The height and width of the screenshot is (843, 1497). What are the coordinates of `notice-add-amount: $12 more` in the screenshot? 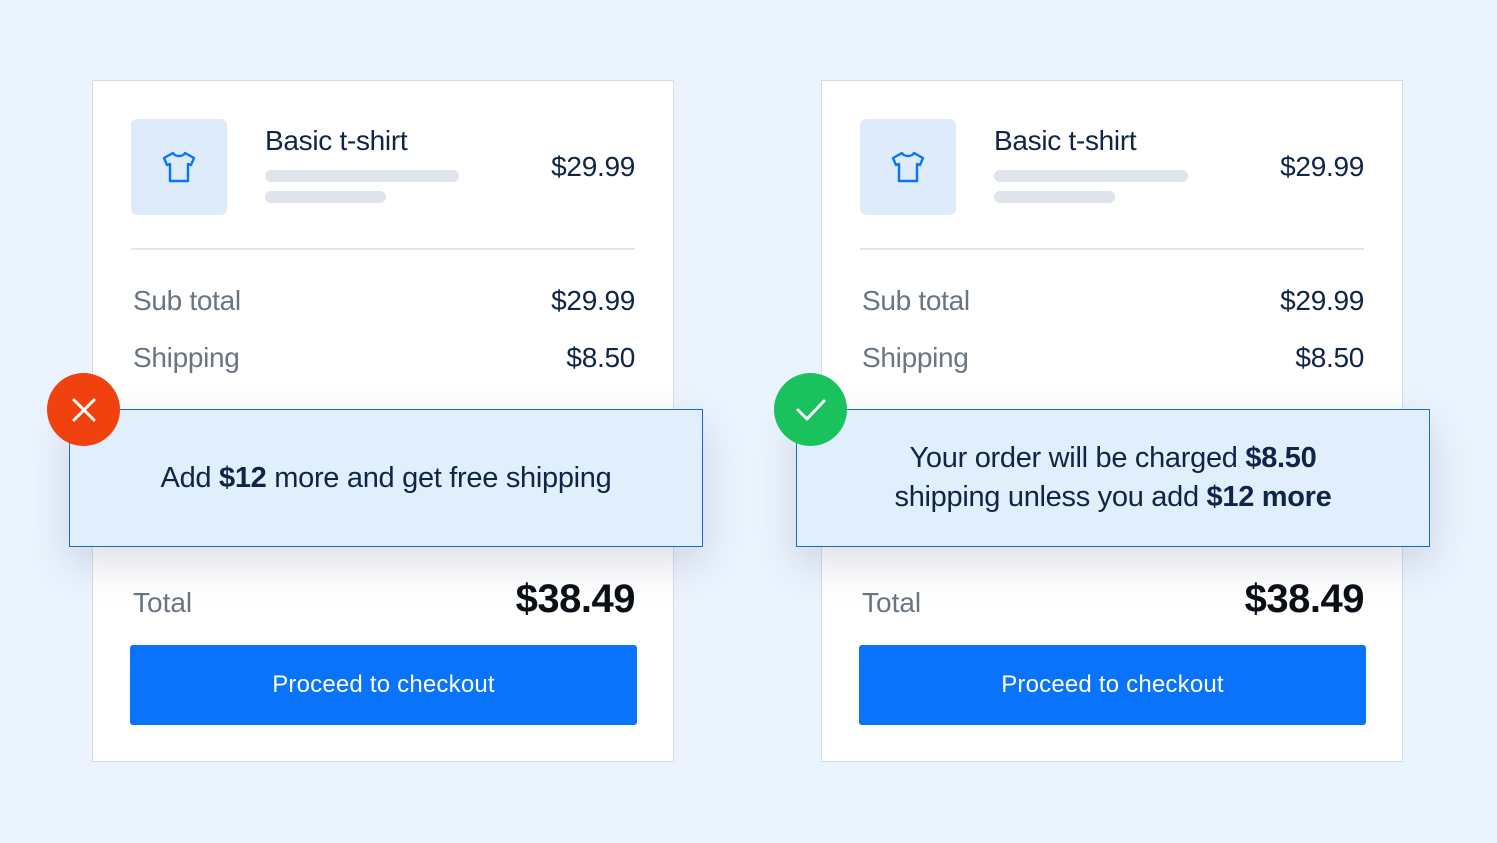 It's located at (1269, 497).